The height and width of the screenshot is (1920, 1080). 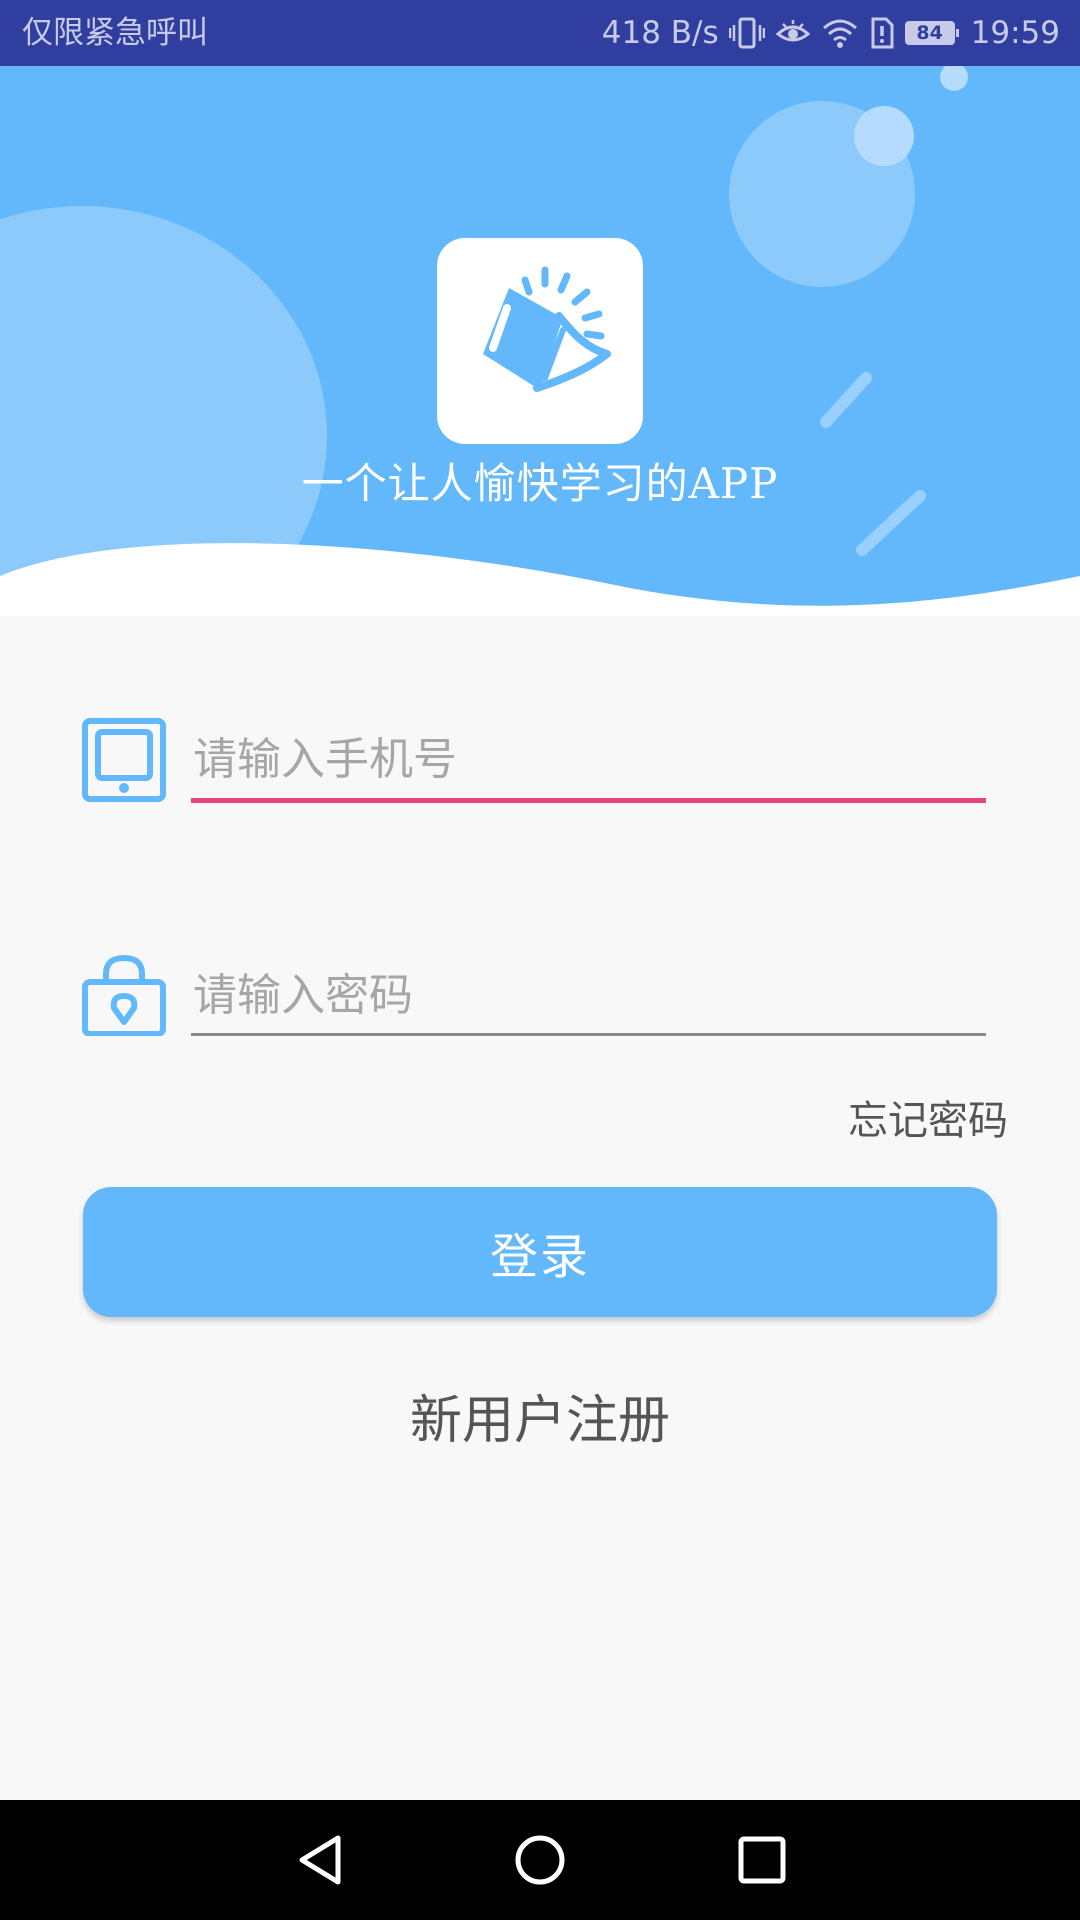 What do you see at coordinates (547, 329) in the screenshot?
I see `book-icon` at bounding box center [547, 329].